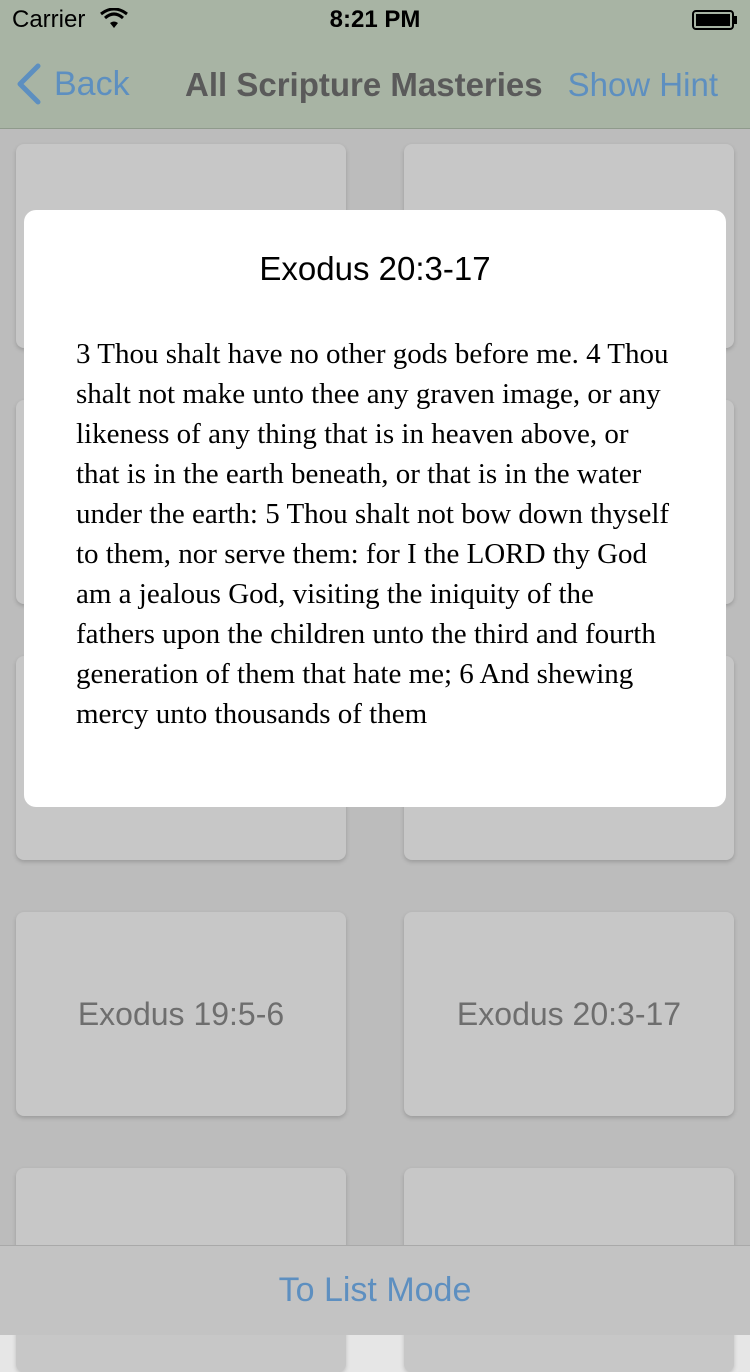 This screenshot has height=1372, width=750. Describe the element at coordinates (569, 1014) in the screenshot. I see `scripture-card: Exodus 20:3-17` at that location.